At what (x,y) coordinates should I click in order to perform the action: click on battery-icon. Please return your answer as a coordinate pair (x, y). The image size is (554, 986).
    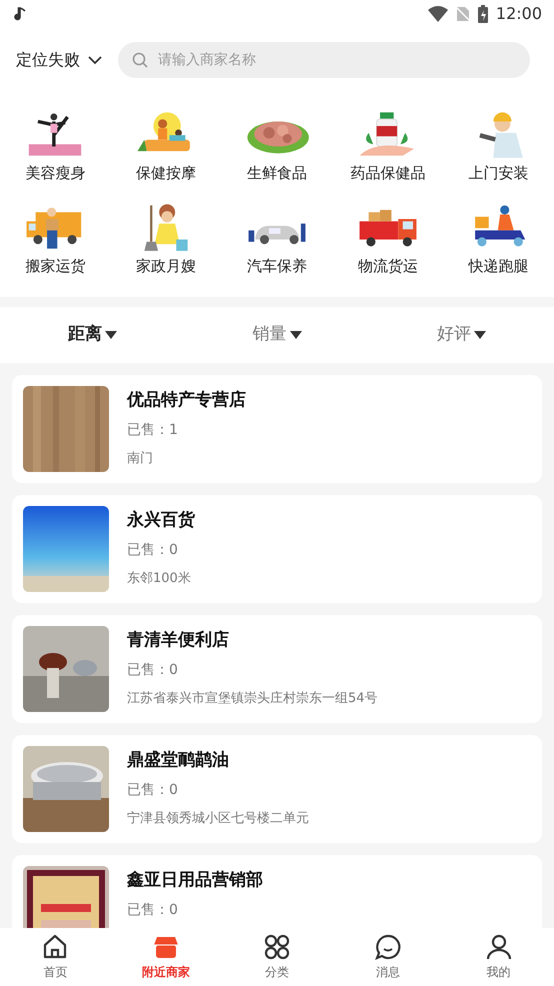
    Looking at the image, I should click on (483, 14).